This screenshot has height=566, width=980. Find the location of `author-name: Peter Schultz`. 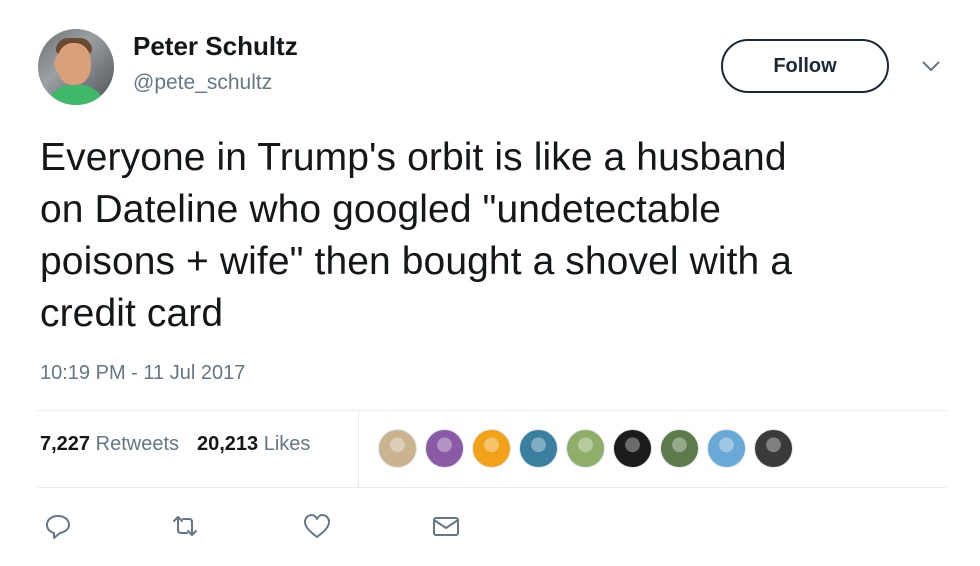

author-name: Peter Schultz is located at coordinates (215, 46).